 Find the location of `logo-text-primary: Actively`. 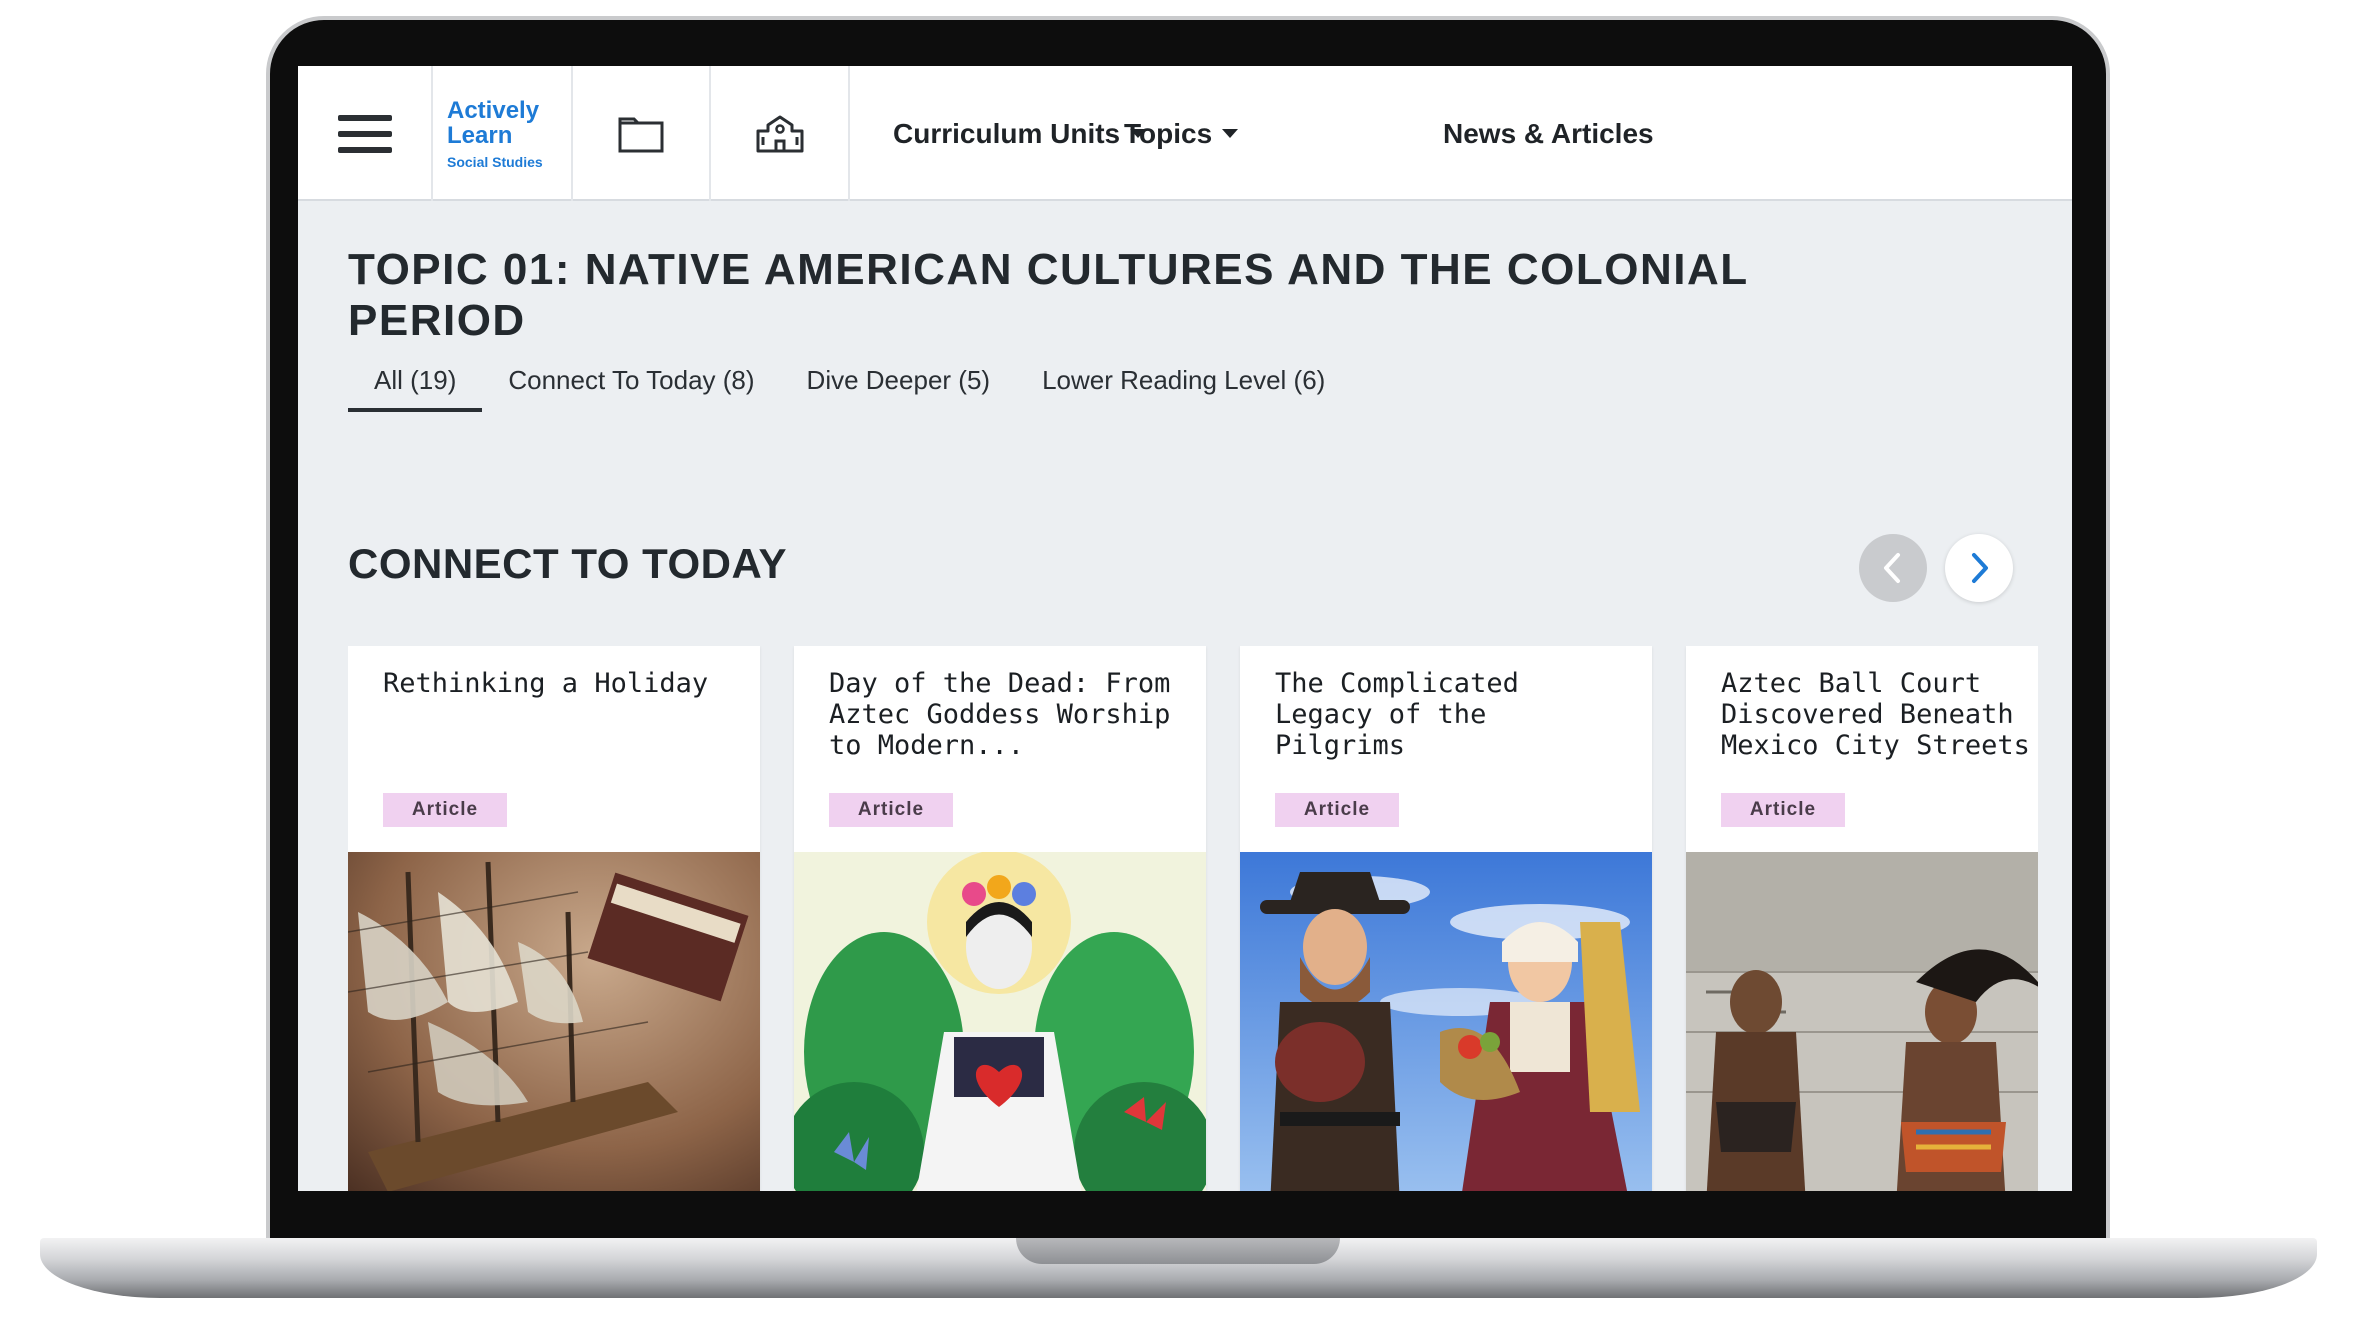

logo-text-primary: Actively is located at coordinates (493, 110).